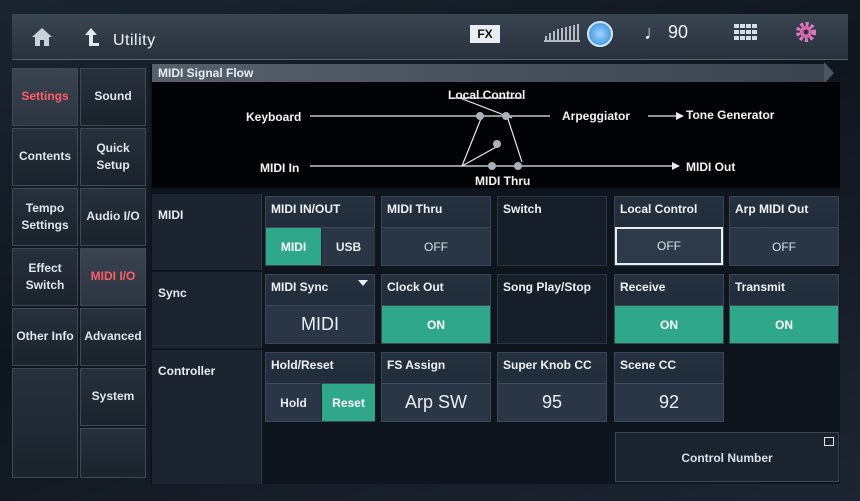  What do you see at coordinates (669, 246) in the screenshot?
I see `local-control-toggle: OFF` at bounding box center [669, 246].